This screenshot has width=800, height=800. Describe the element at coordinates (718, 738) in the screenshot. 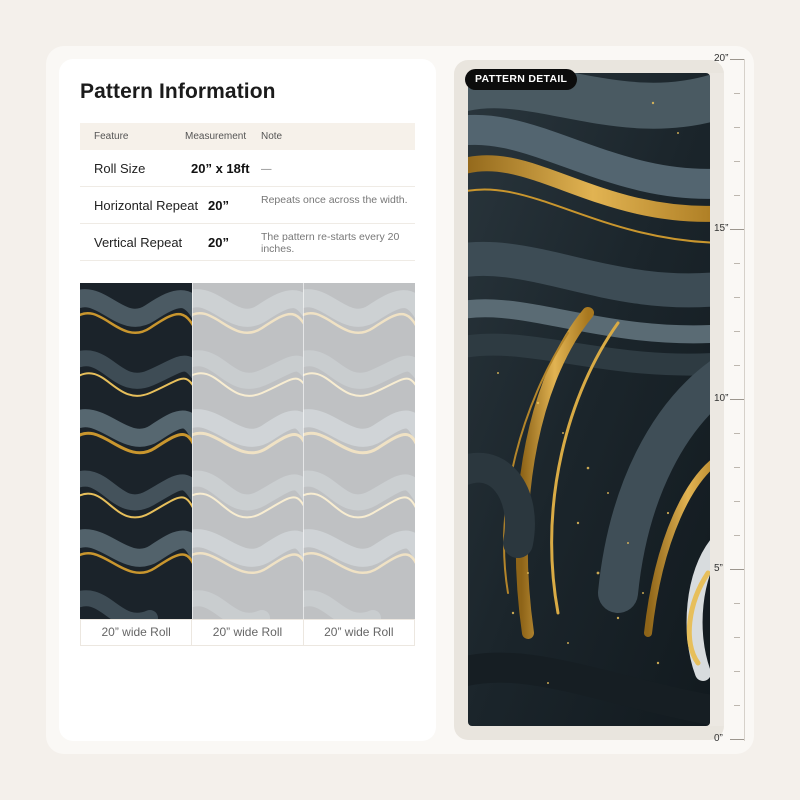

I see `ruler-label: 0”` at that location.